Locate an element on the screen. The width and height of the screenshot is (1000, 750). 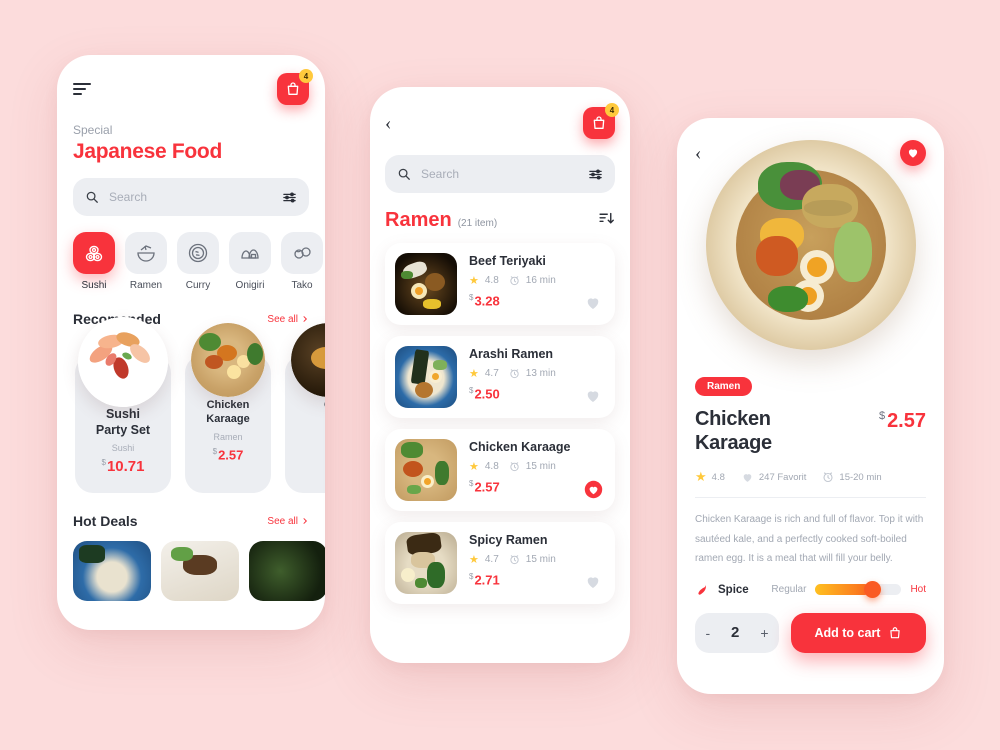
favorite-button-detail is located at coordinates (913, 153).